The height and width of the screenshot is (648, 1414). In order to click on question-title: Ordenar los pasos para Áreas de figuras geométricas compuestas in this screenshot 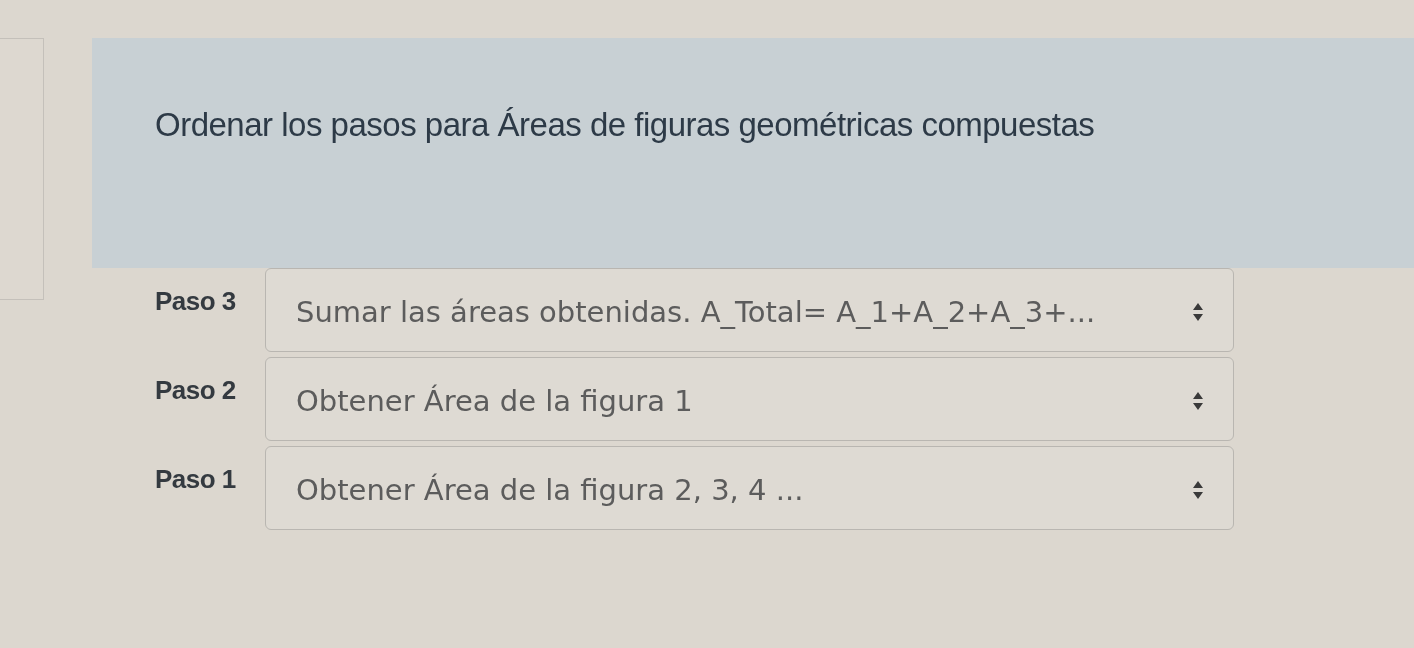, I will do `click(625, 125)`.